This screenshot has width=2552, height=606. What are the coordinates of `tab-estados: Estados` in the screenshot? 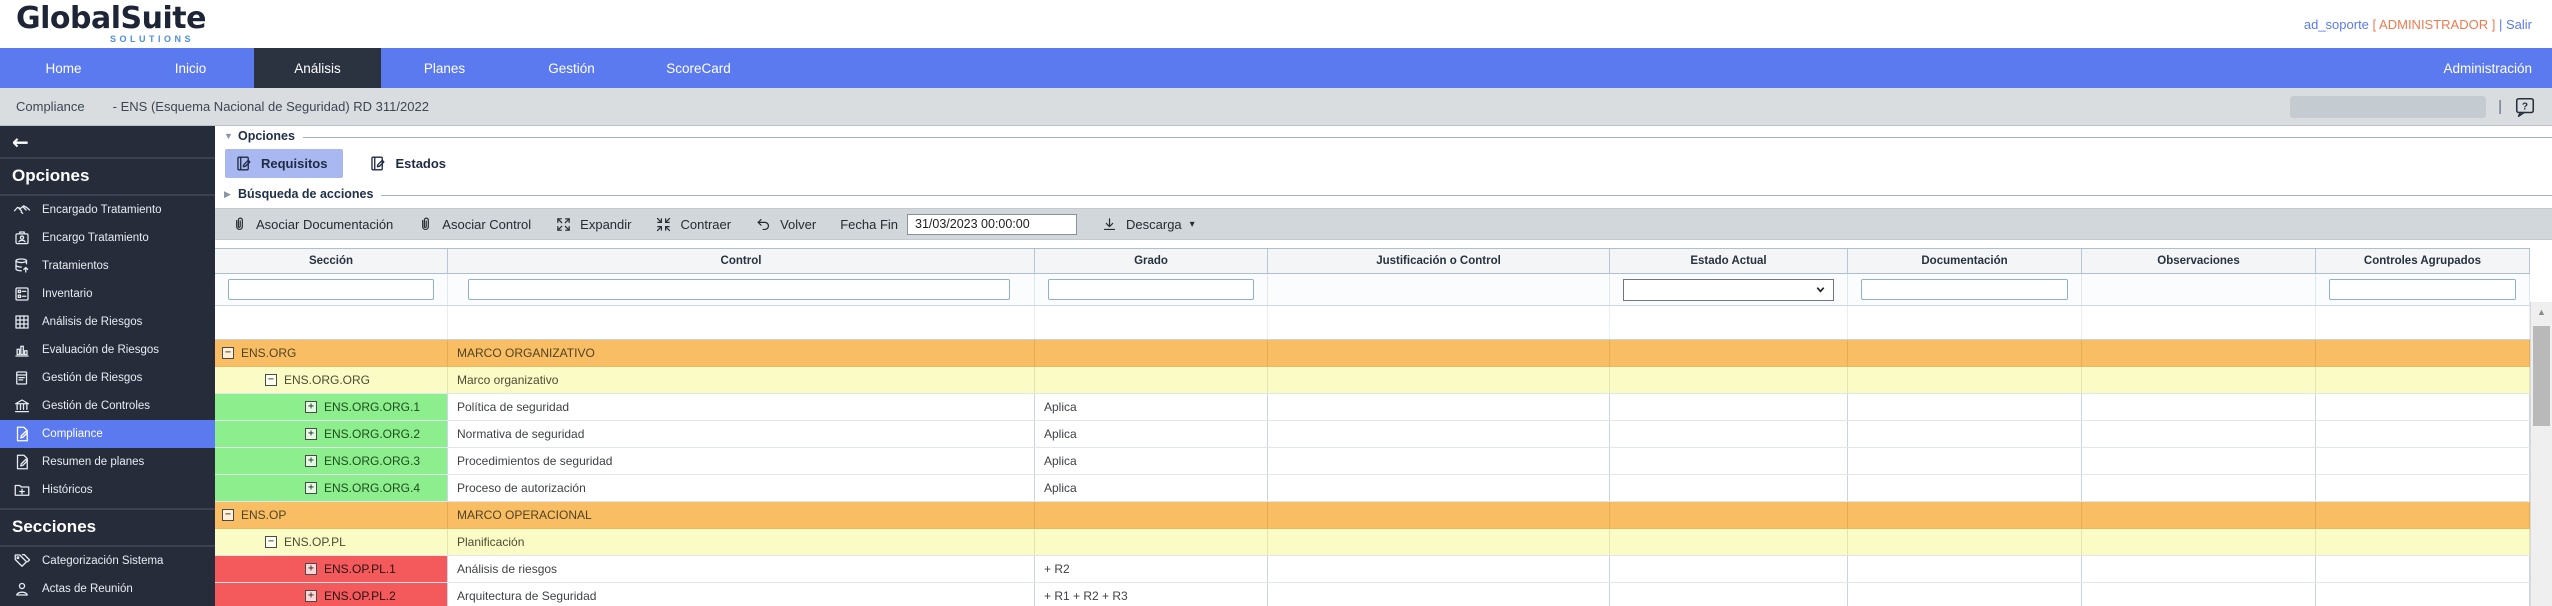 It's located at (410, 163).